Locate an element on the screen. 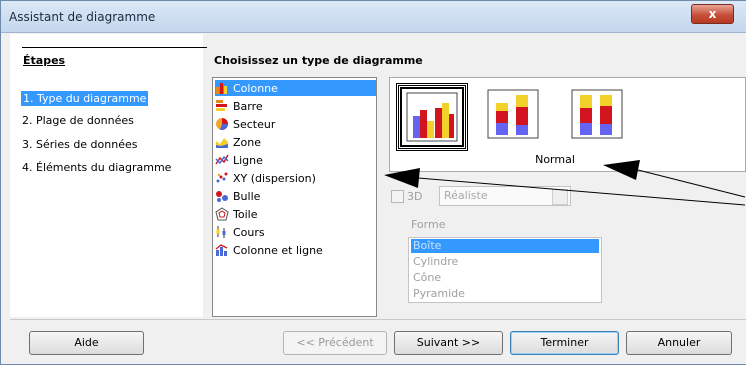  annotation-arrowhead-left is located at coordinates (402, 178).